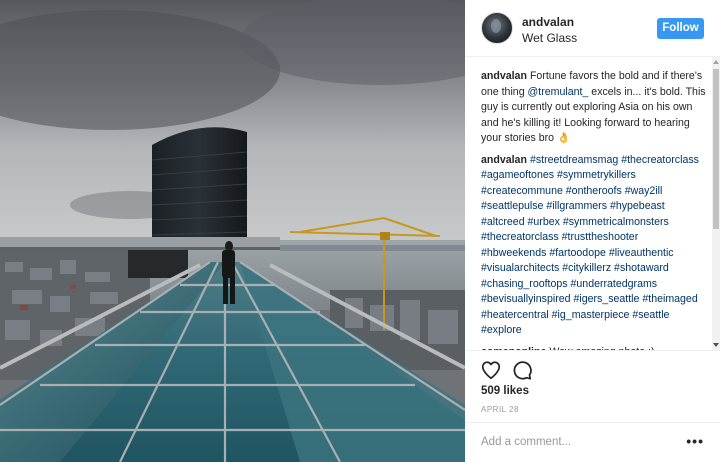  I want to click on post-header: andvalan Wet Glass Follow, so click(592, 28).